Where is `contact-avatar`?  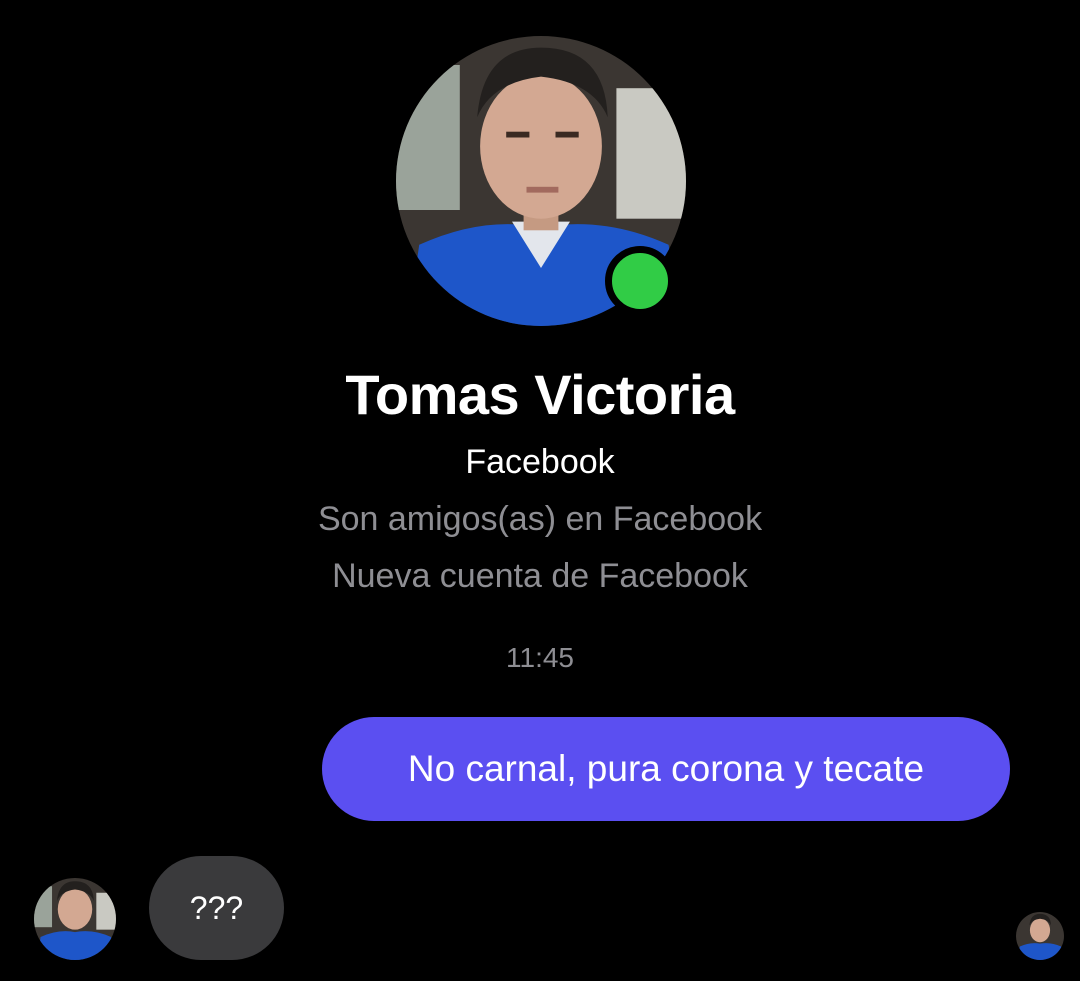
contact-avatar is located at coordinates (75, 919).